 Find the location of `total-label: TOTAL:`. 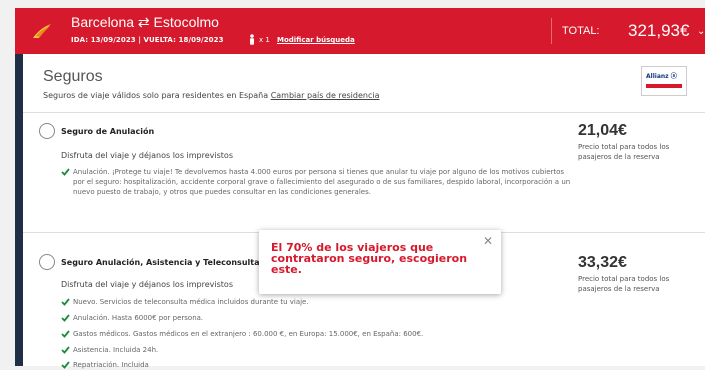

total-label: TOTAL: is located at coordinates (581, 31).